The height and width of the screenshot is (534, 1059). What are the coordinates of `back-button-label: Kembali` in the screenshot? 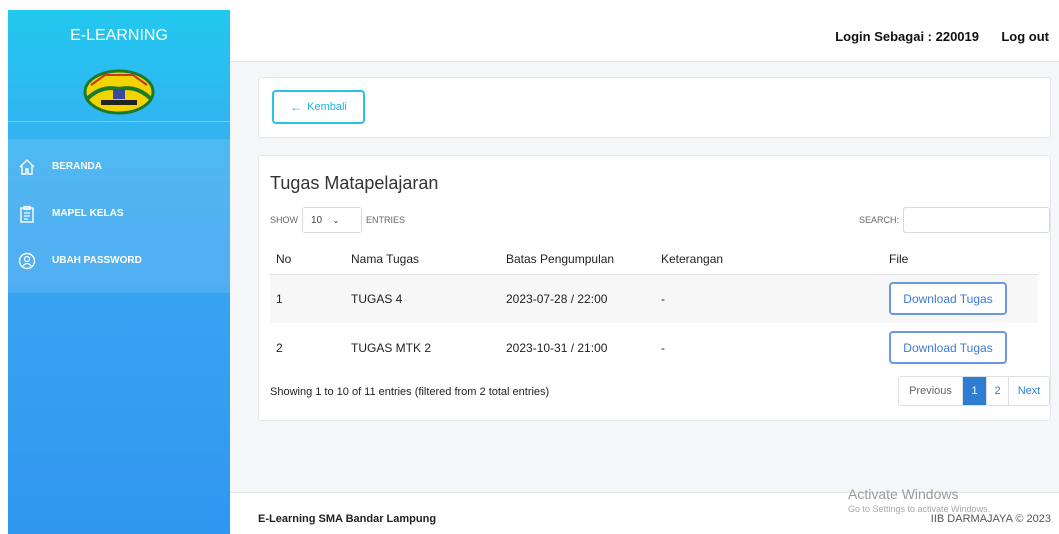 It's located at (327, 107).